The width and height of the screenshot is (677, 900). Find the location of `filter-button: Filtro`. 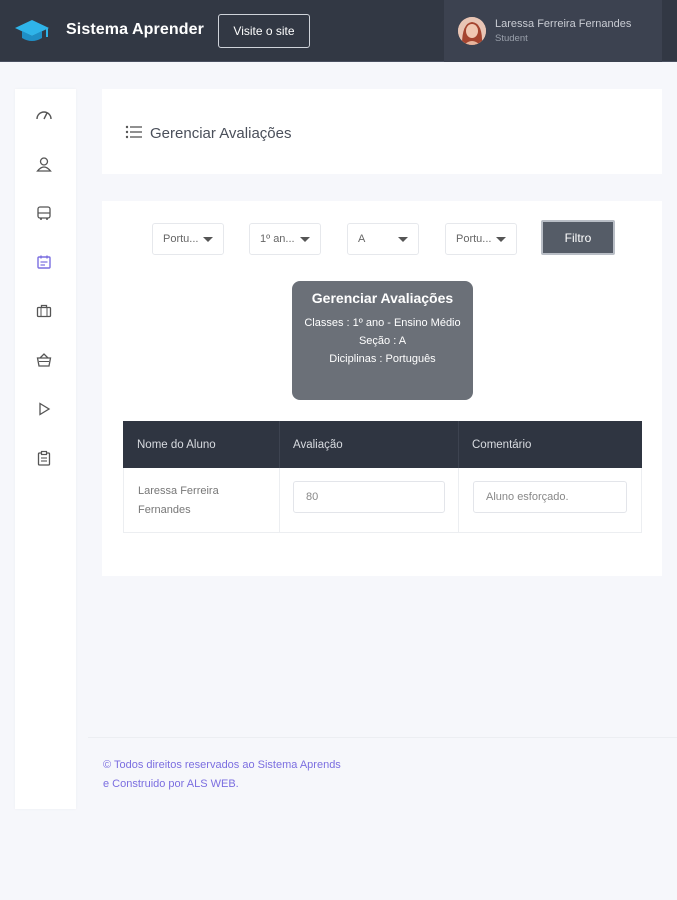

filter-button: Filtro is located at coordinates (578, 237).